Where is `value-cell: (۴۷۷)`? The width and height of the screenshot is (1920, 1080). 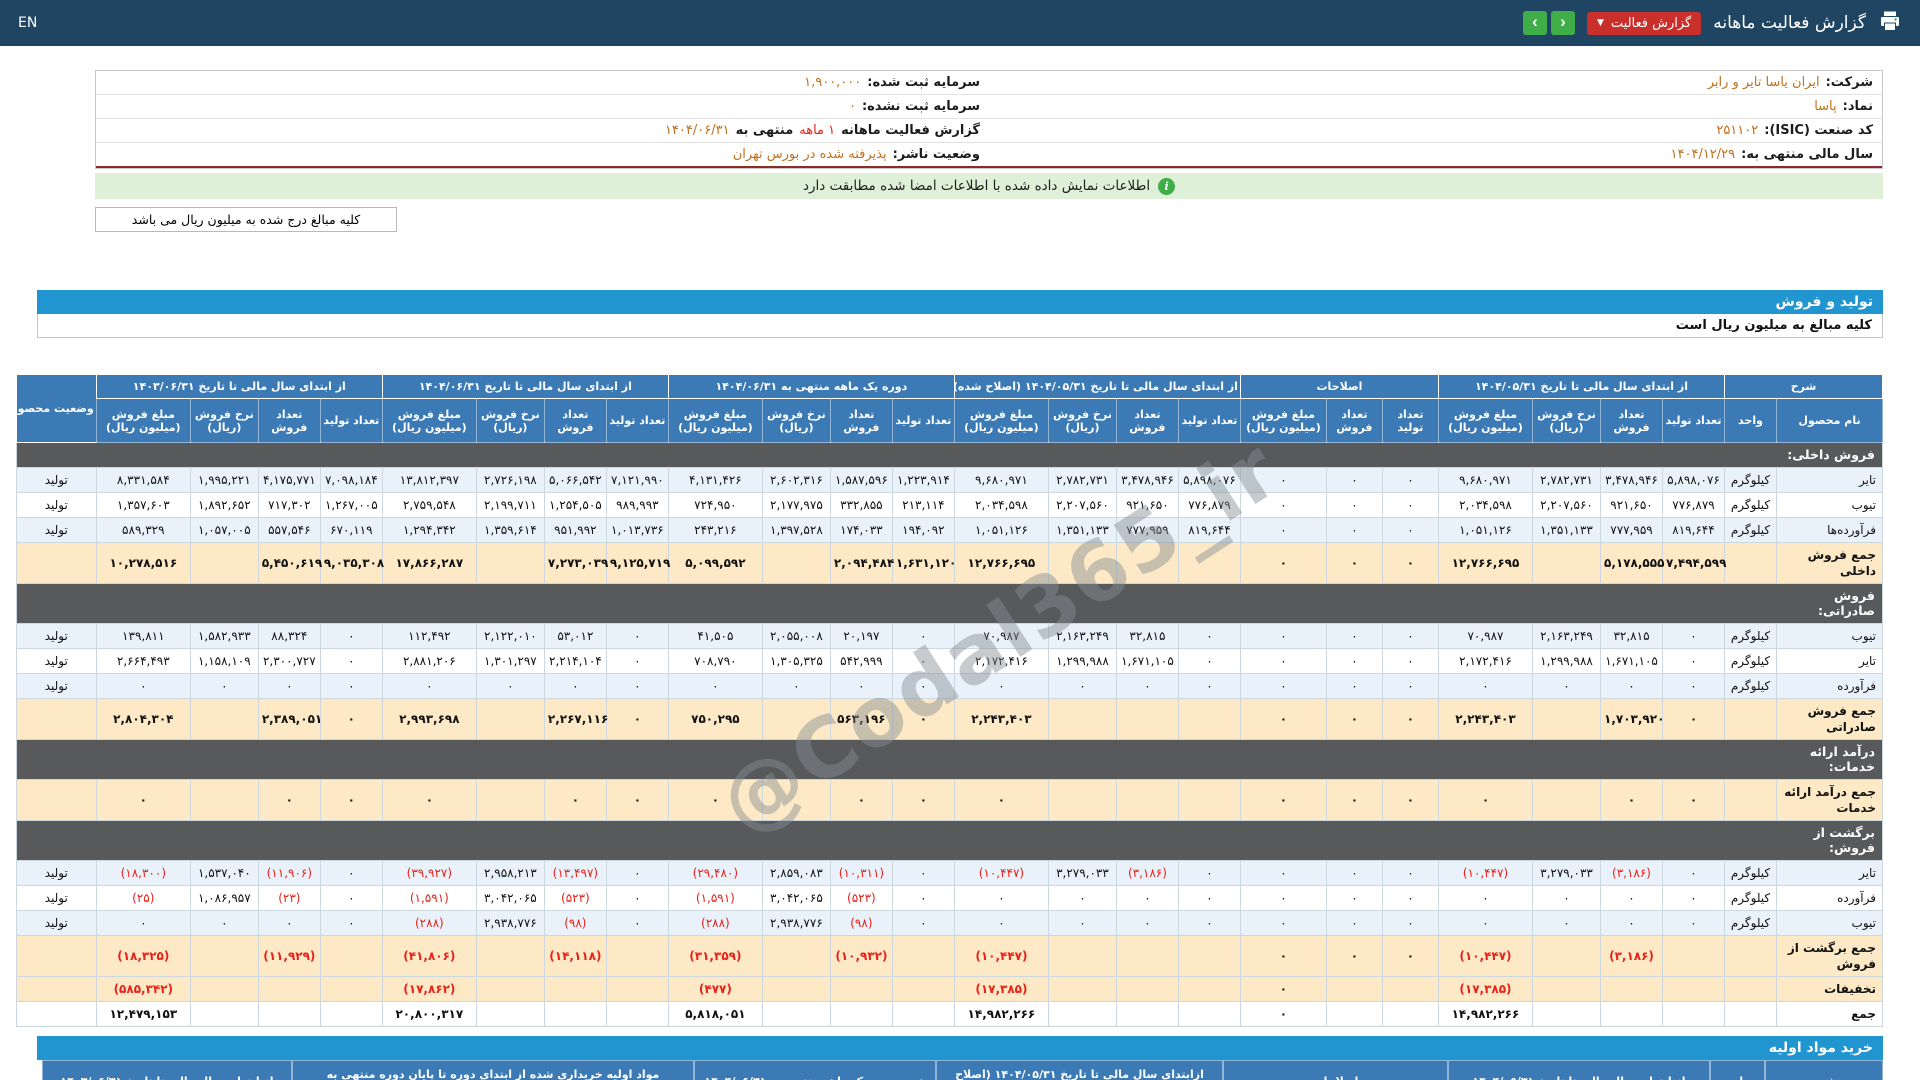
value-cell: (۴۷۷) is located at coordinates (715, 989).